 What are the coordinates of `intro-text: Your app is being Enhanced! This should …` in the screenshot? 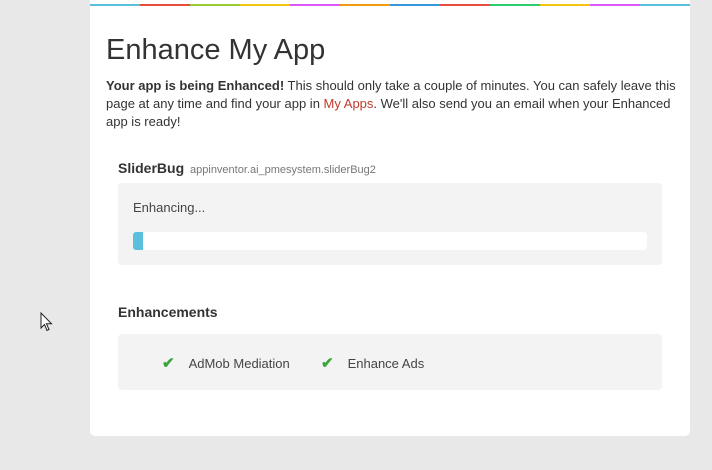 It's located at (391, 104).